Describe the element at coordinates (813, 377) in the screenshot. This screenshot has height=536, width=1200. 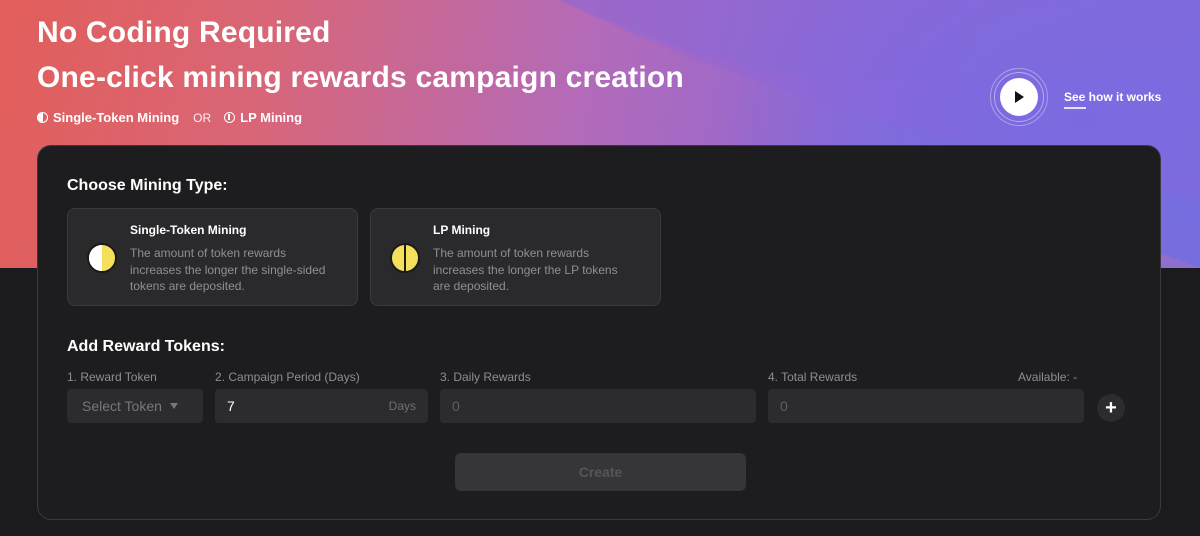
I see `total-rewards-label: 4. Total Rewards` at that location.